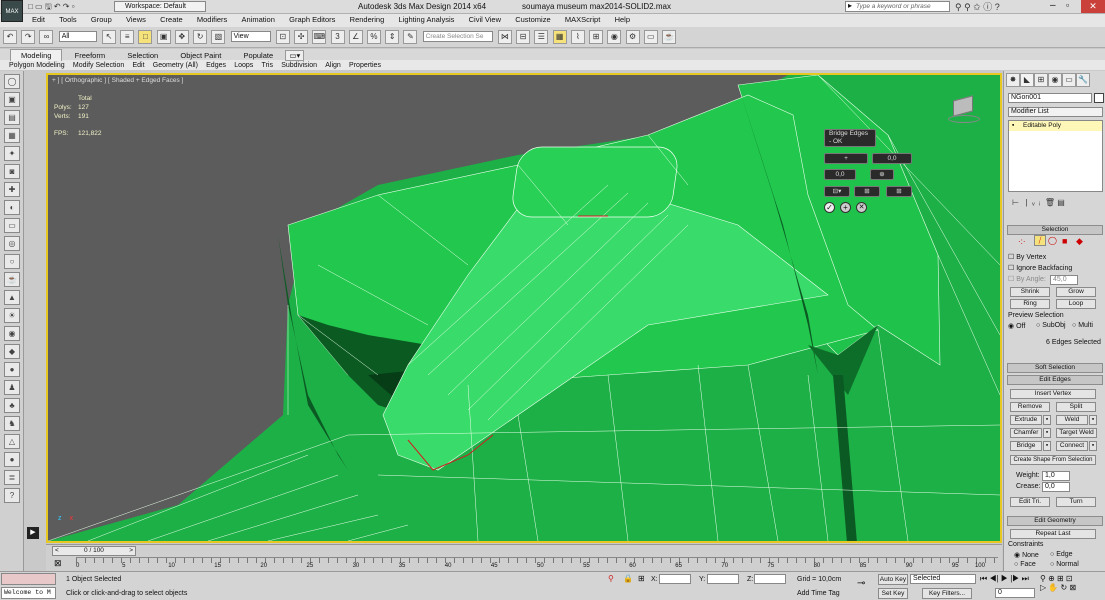 This screenshot has width=1105, height=600. What do you see at coordinates (1053, 5) in the screenshot?
I see `minimize-button: –` at bounding box center [1053, 5].